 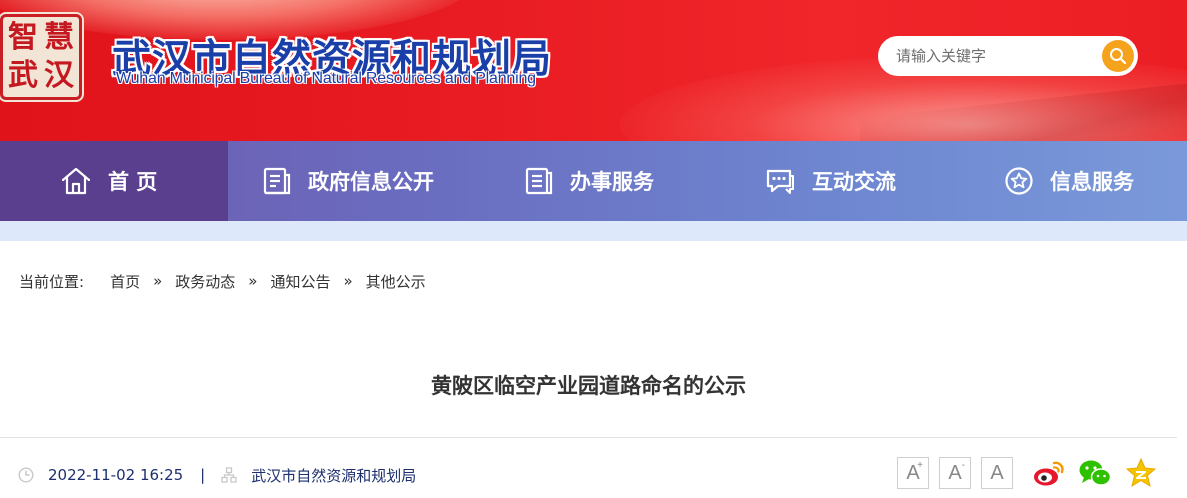 I want to click on article-title: 黄陂区临空产业园道路命名的公示, so click(x=588, y=386).